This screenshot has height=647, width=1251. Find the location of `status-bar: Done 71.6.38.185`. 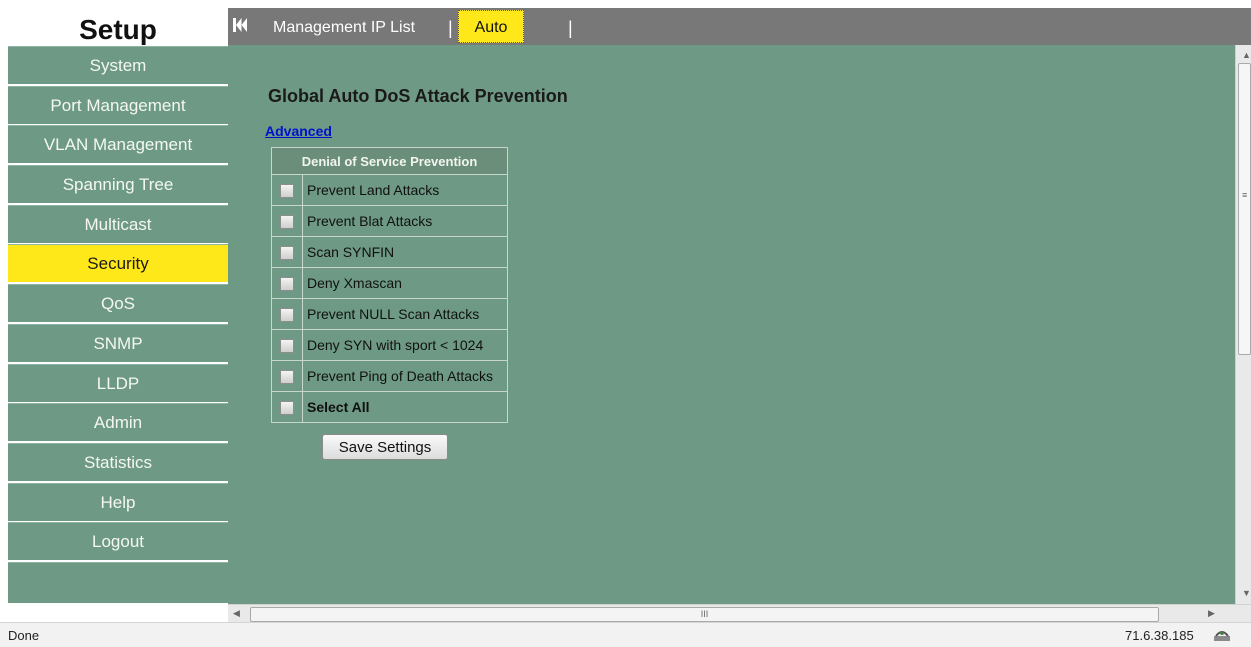

status-bar: Done 71.6.38.185 is located at coordinates (625, 634).